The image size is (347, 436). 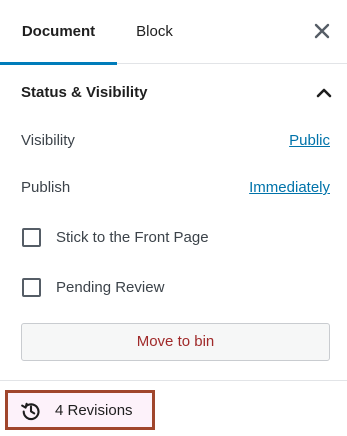 What do you see at coordinates (110, 287) in the screenshot?
I see `pending-review-label: Pending Review` at bounding box center [110, 287].